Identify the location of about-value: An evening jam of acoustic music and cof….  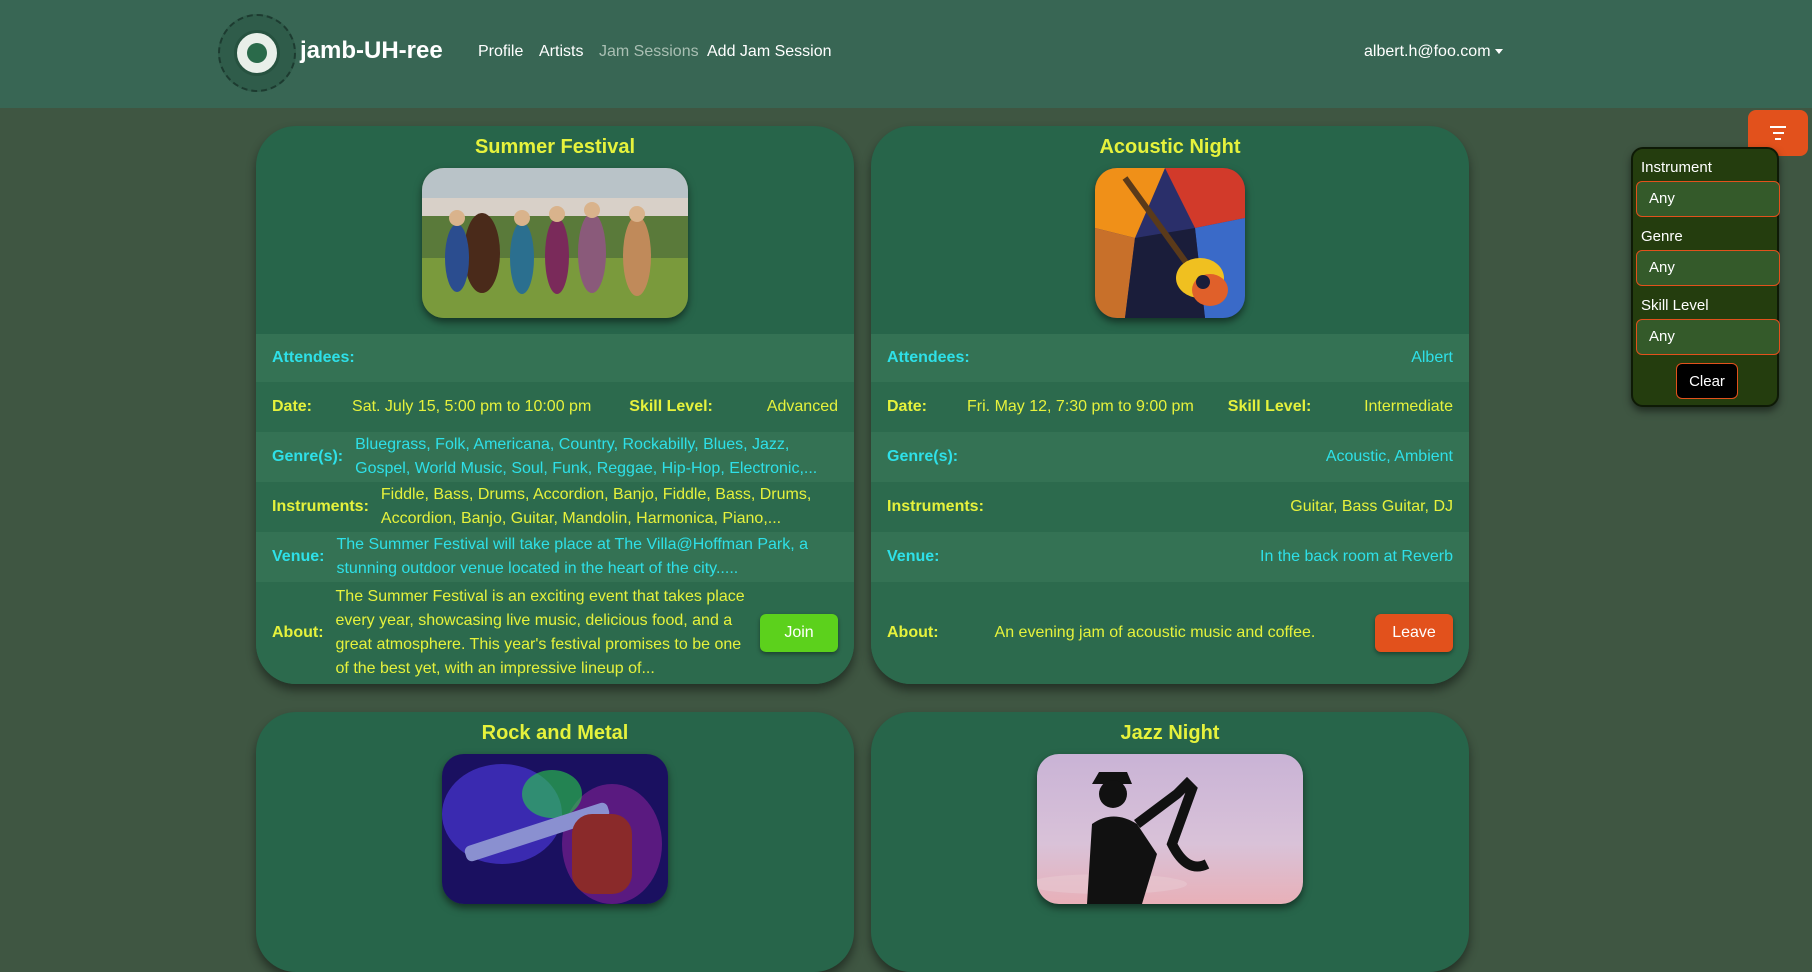
(1155, 632).